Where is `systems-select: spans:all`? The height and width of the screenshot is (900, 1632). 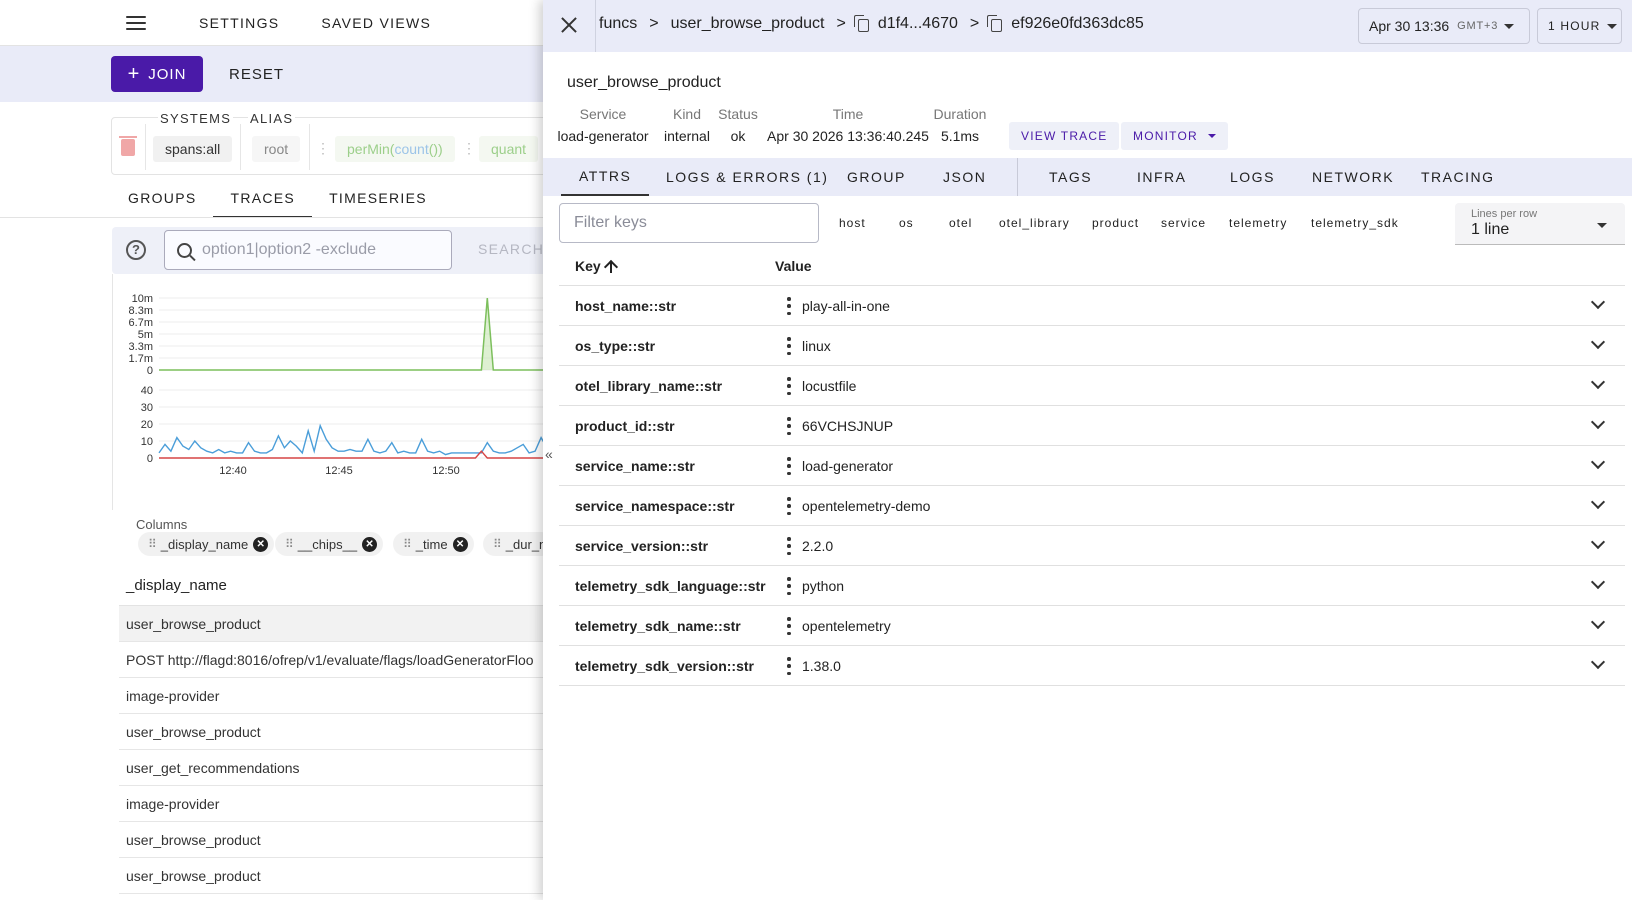 systems-select: spans:all is located at coordinates (193, 149).